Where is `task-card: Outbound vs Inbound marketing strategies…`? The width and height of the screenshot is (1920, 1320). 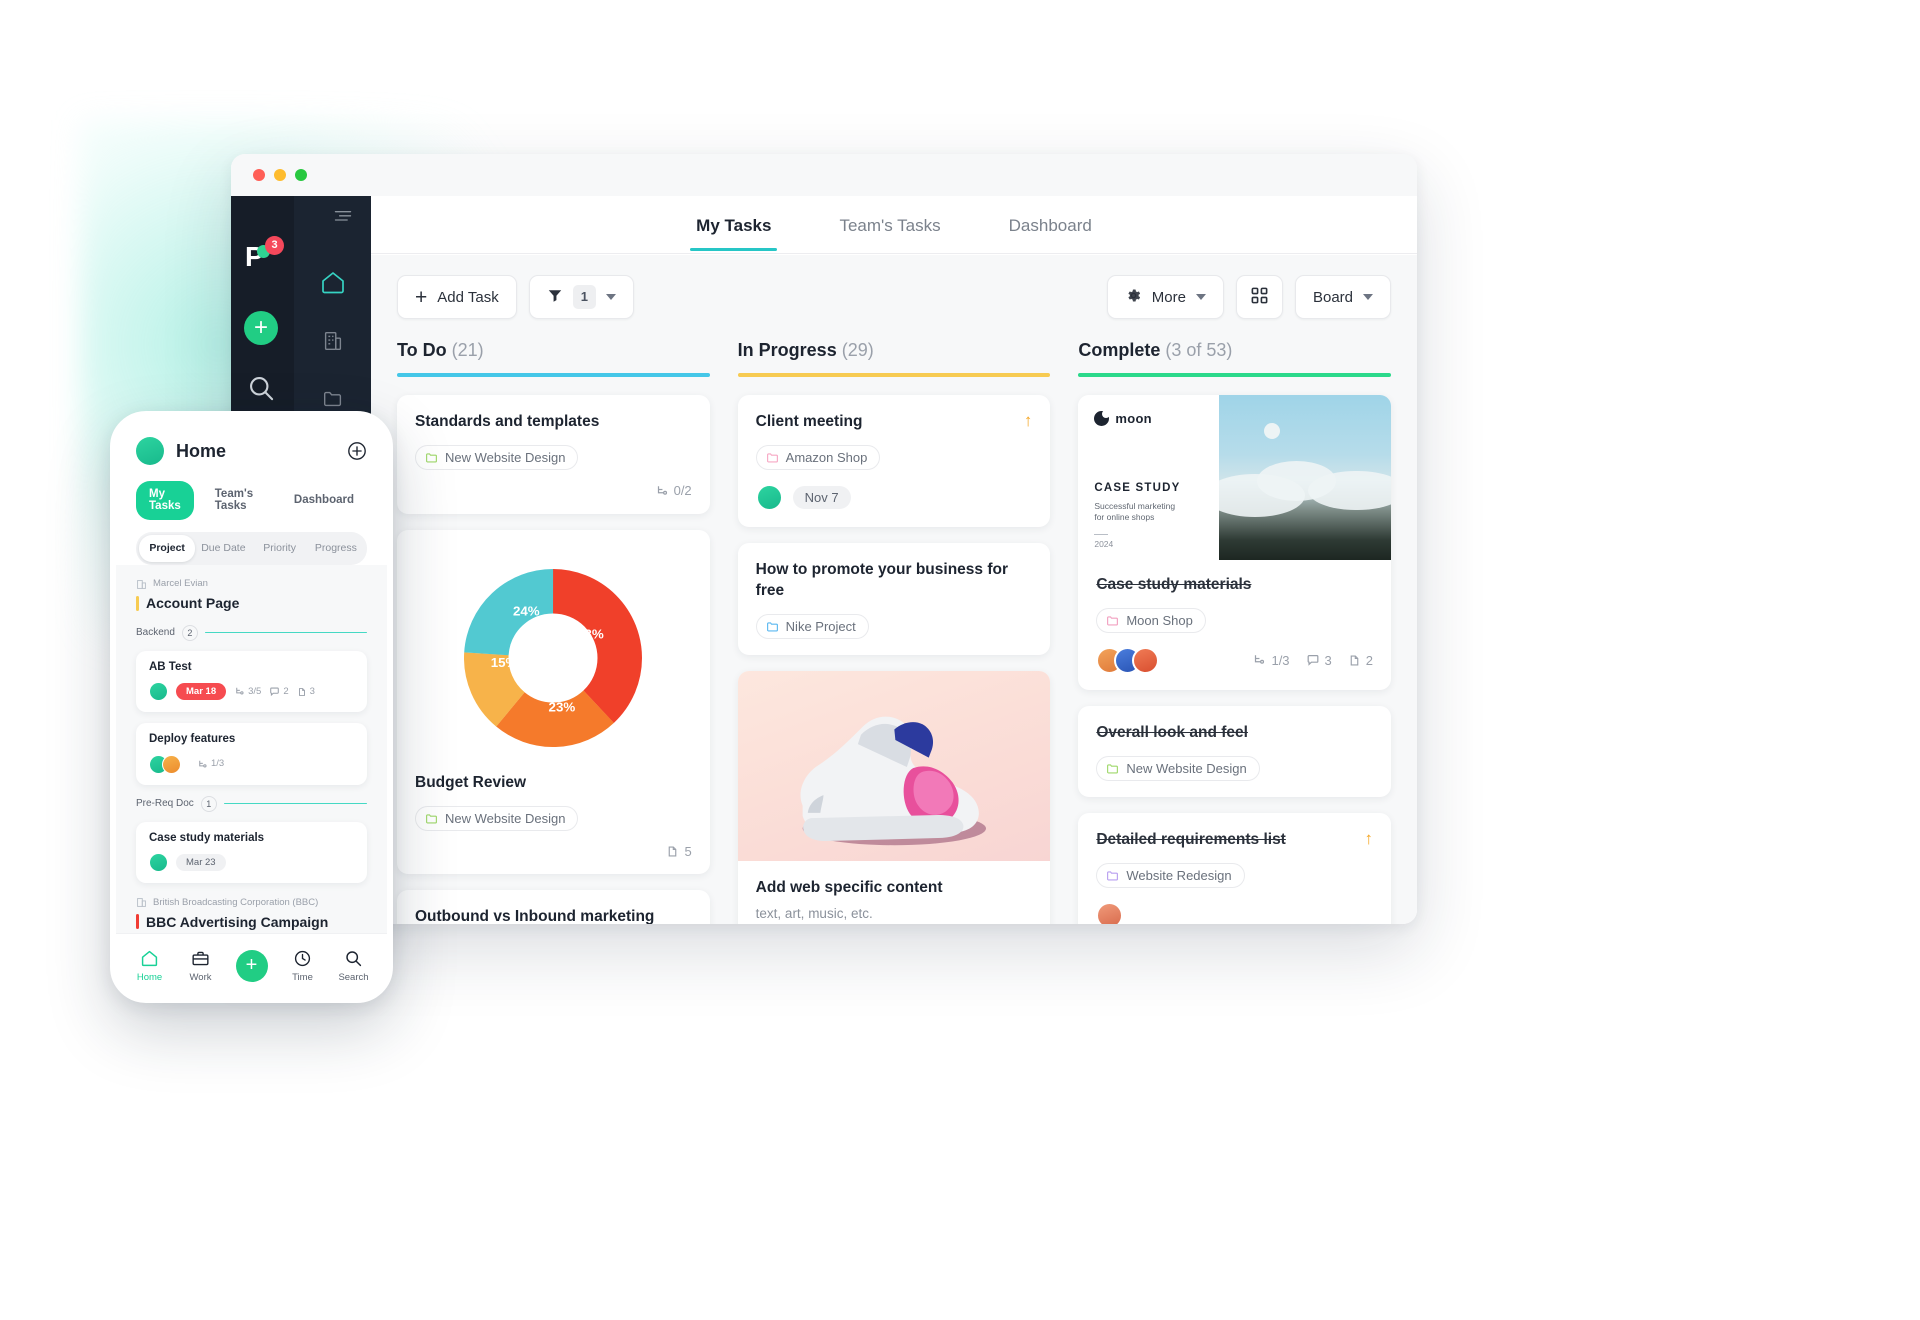
task-card: Outbound vs Inbound marketing strategies… is located at coordinates (553, 906).